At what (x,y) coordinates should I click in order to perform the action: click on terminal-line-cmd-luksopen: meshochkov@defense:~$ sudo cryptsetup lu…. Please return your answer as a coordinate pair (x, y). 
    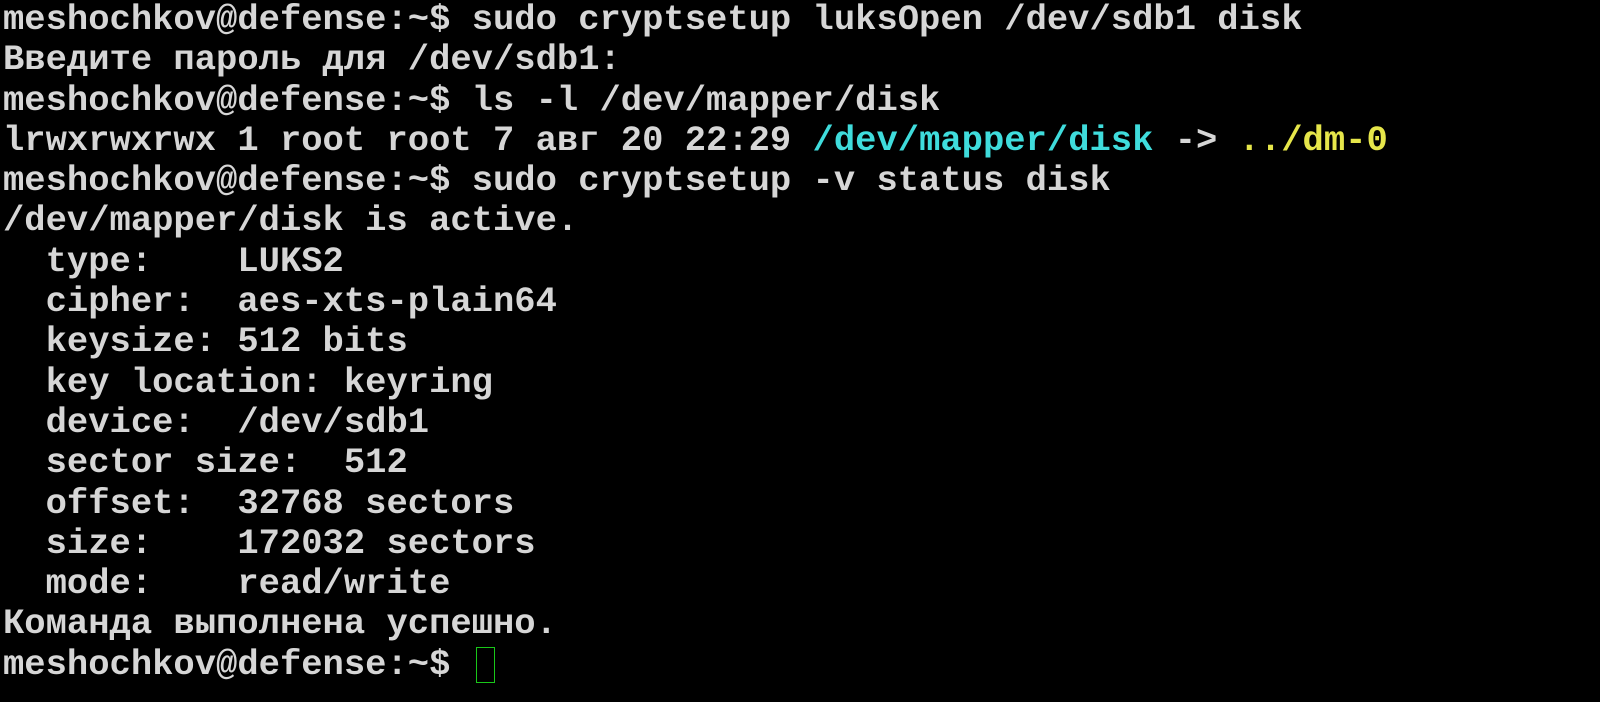
    Looking at the image, I should click on (801, 20).